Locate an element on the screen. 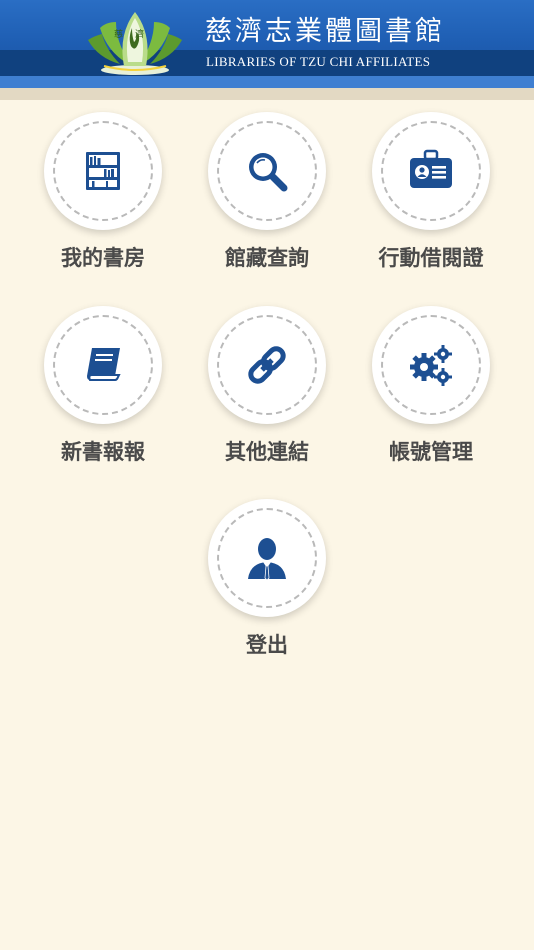 The image size is (534, 950). menu-item-catalog-search: 館藏查詢 is located at coordinates (267, 200).